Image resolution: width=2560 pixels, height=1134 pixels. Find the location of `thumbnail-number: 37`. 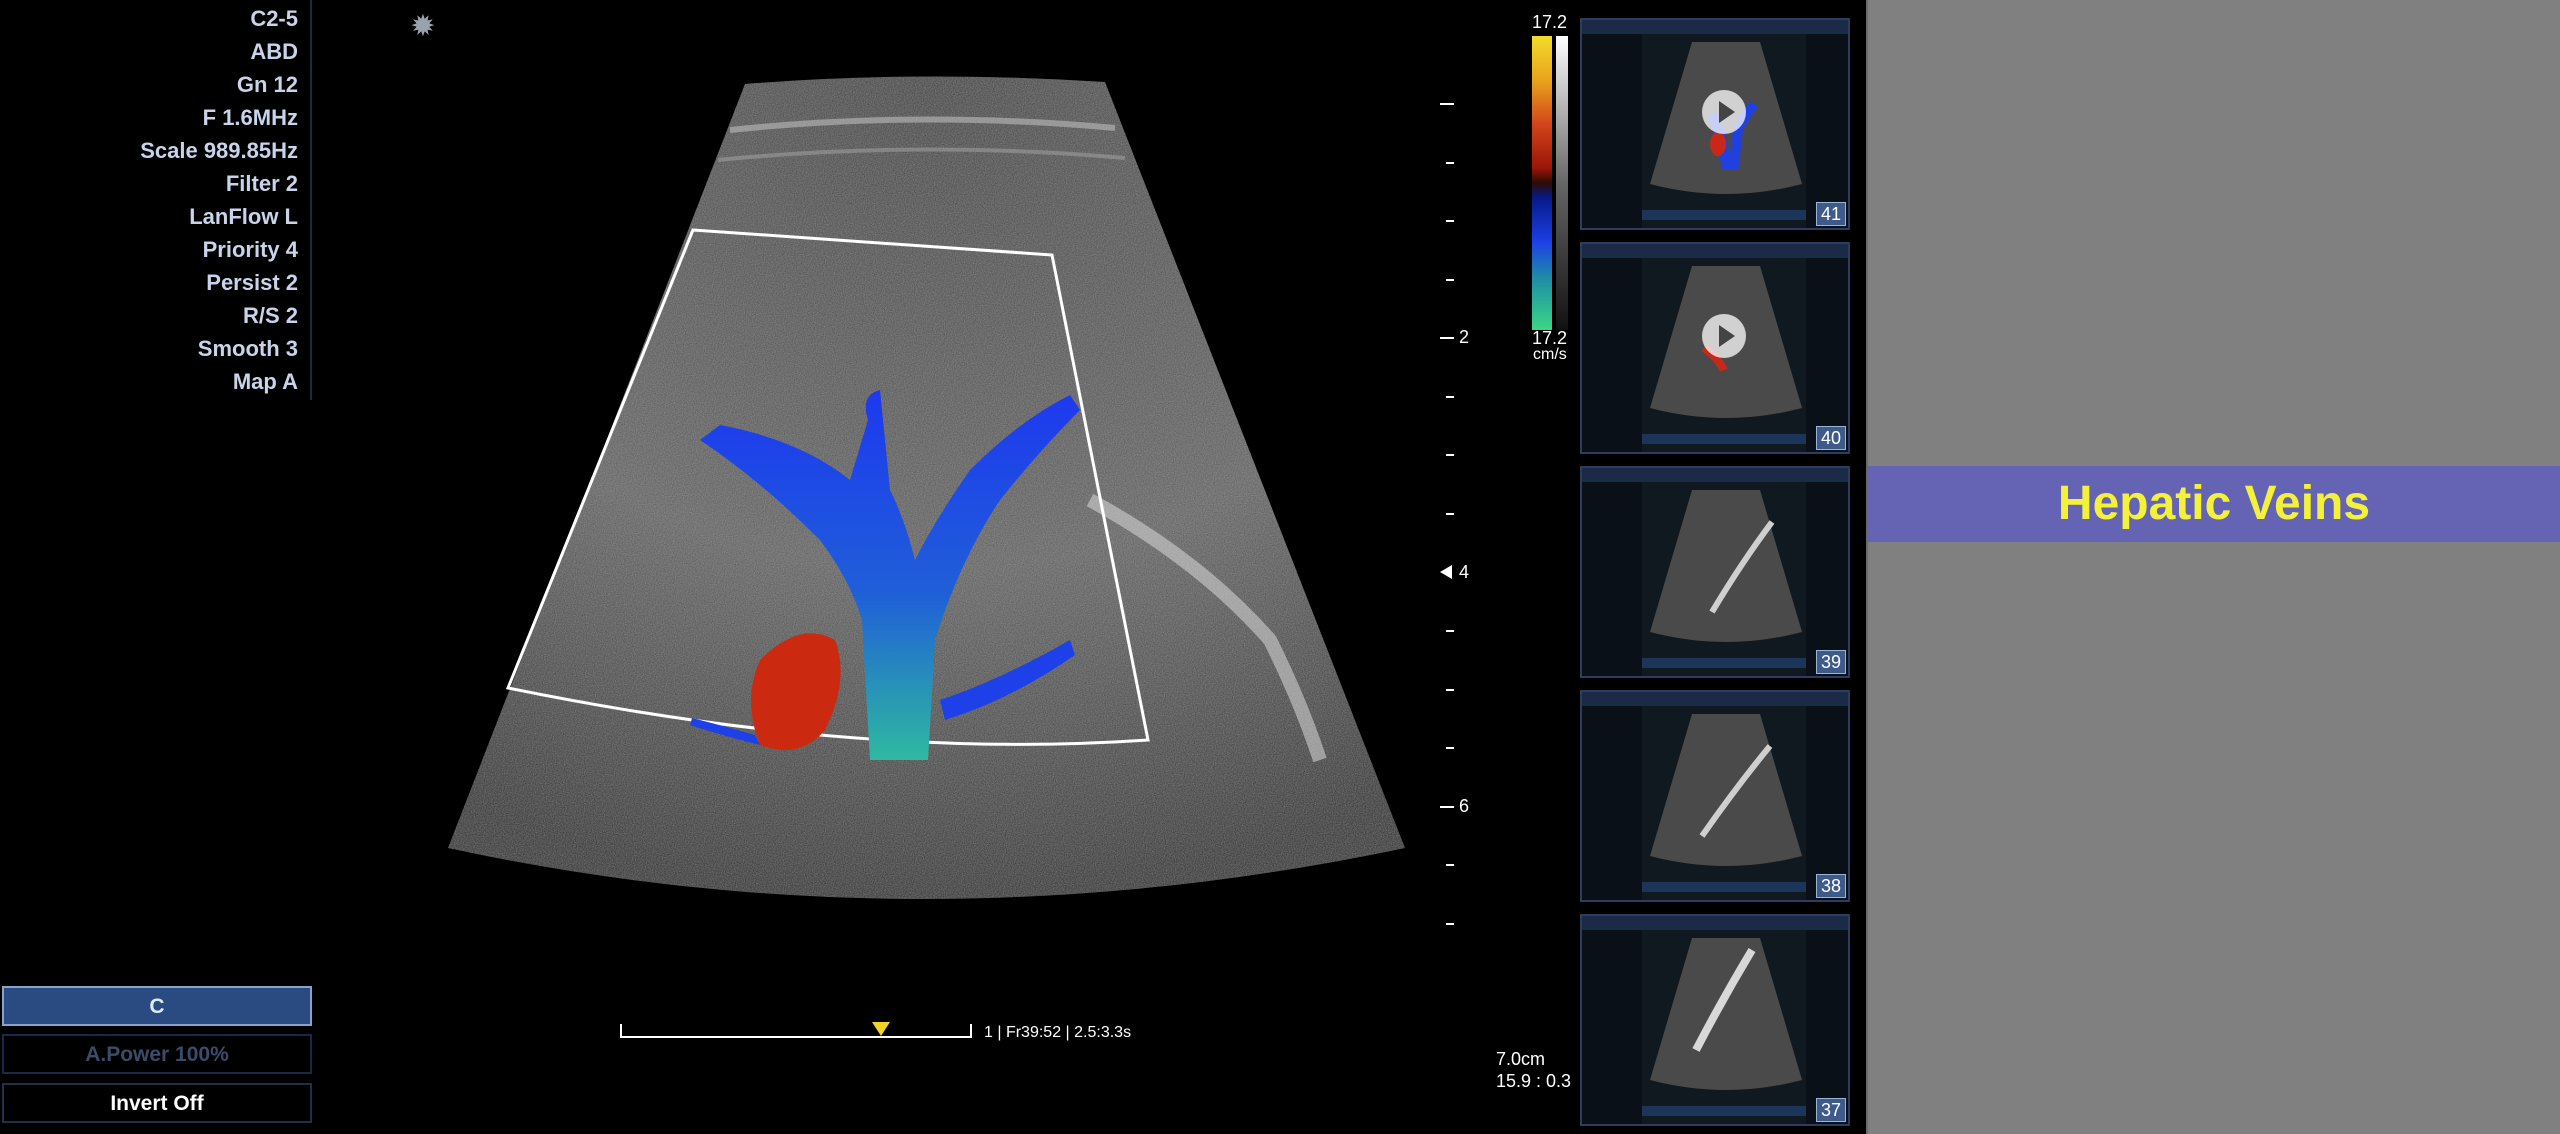

thumbnail-number: 37 is located at coordinates (1830, 1110).